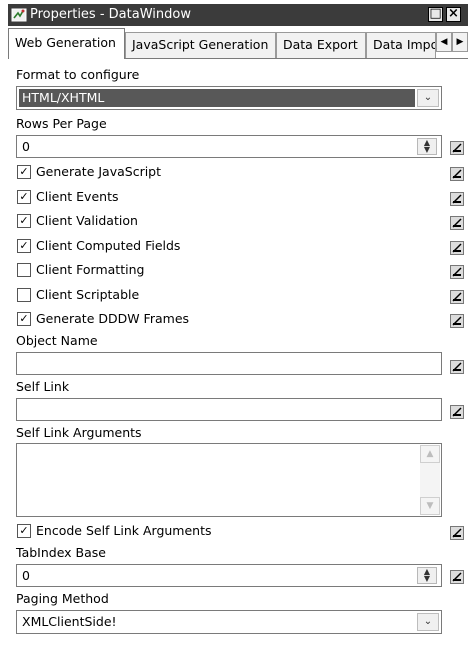  What do you see at coordinates (26, 146) in the screenshot?
I see `rows-per-page-value: 0` at bounding box center [26, 146].